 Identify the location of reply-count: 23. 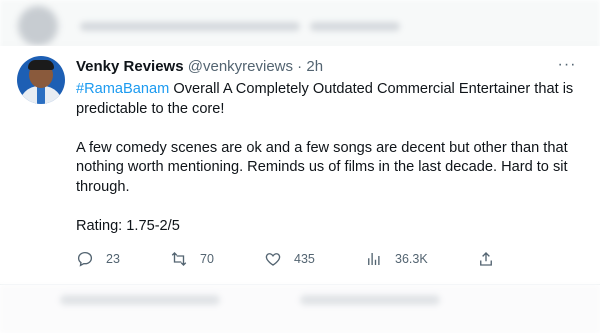
(113, 259).